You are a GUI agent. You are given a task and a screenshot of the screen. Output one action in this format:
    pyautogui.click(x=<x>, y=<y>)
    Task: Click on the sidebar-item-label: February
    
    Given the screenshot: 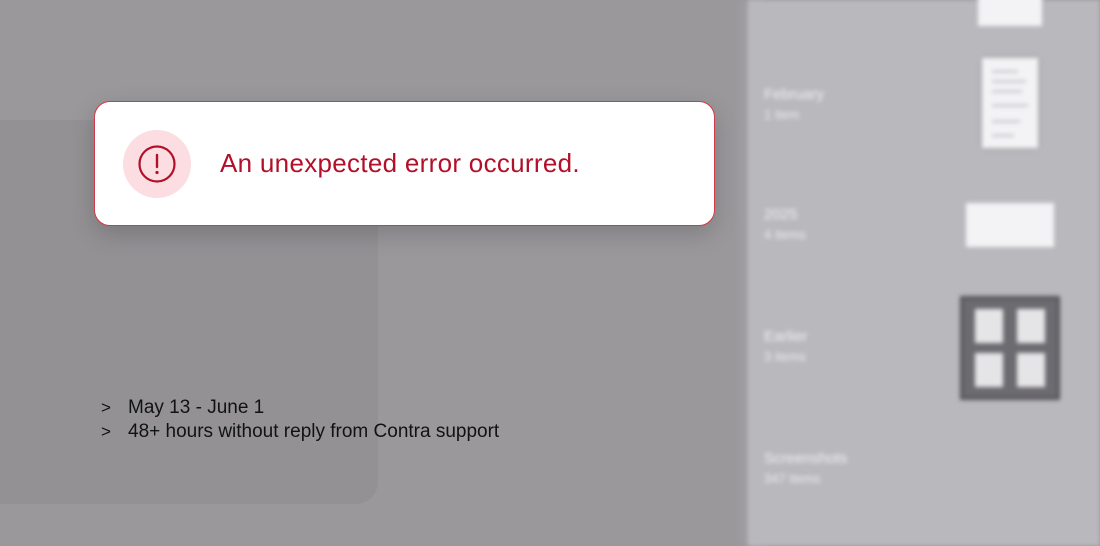 What is the action you would take?
    pyautogui.click(x=794, y=94)
    